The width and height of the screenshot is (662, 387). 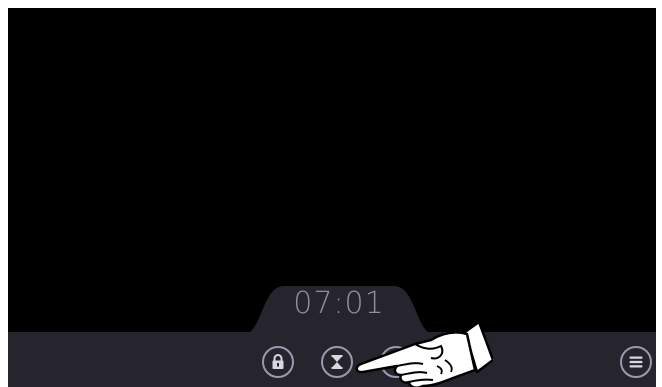 What do you see at coordinates (339, 303) in the screenshot?
I see `clock-display: 07:01` at bounding box center [339, 303].